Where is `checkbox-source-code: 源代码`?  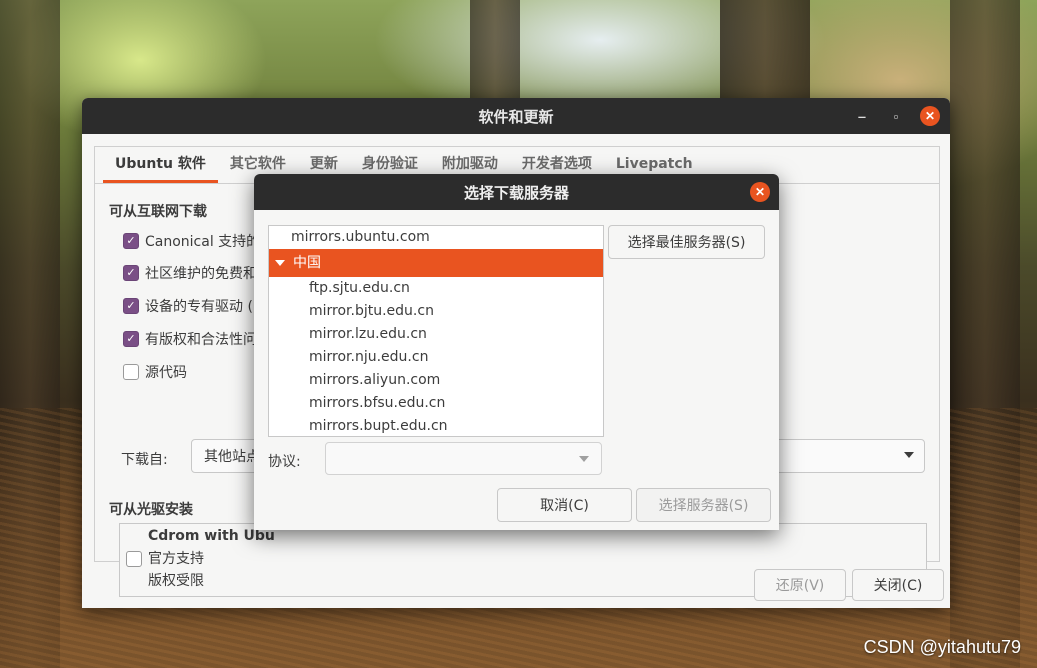 checkbox-source-code: 源代码 is located at coordinates (155, 372).